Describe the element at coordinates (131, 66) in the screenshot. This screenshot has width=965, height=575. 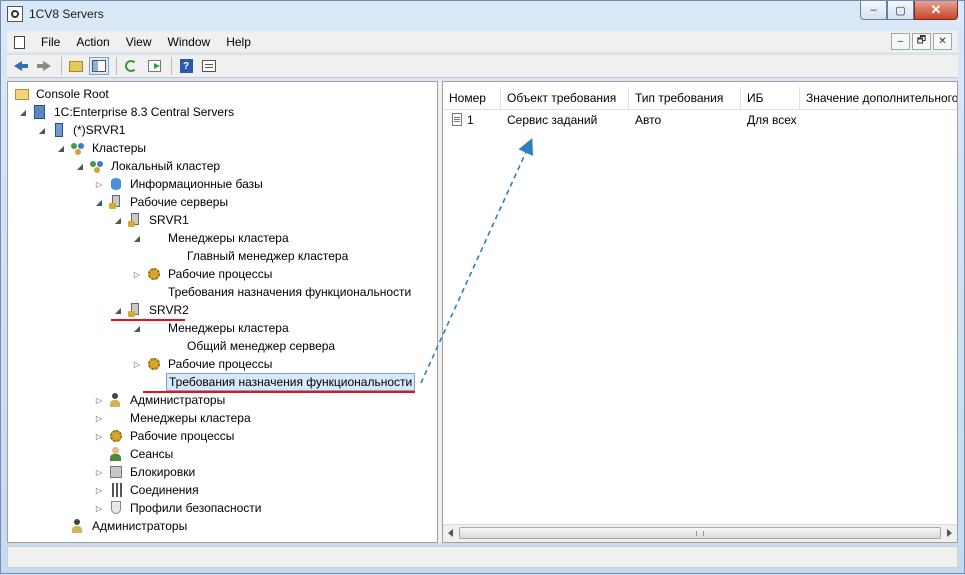
I see `refresh-button` at that location.